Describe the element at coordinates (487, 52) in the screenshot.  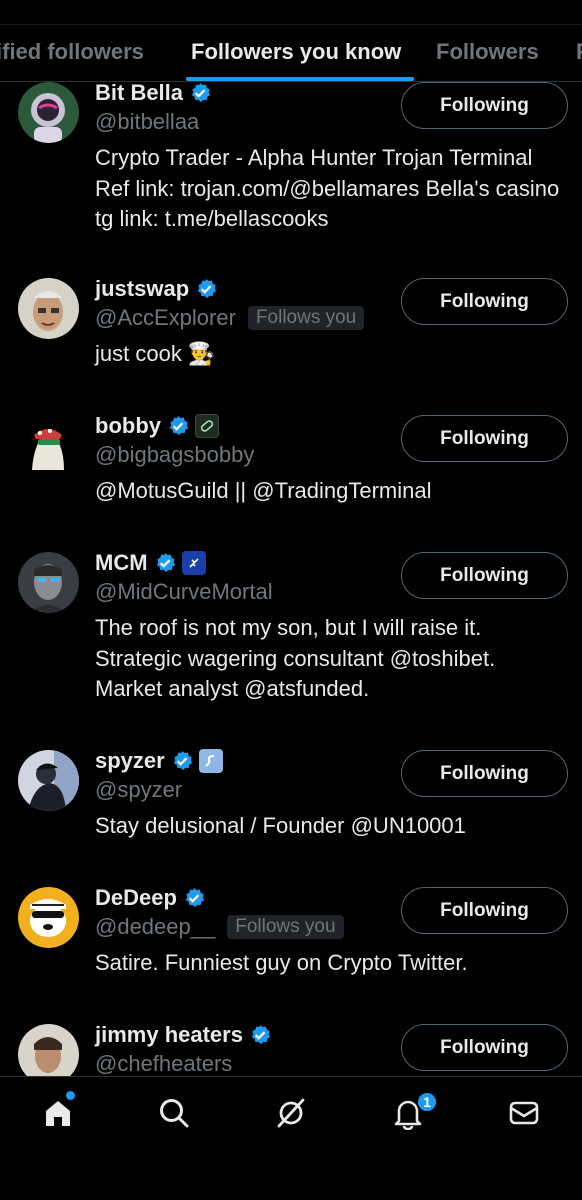
I see `tab-followers: Followers` at that location.